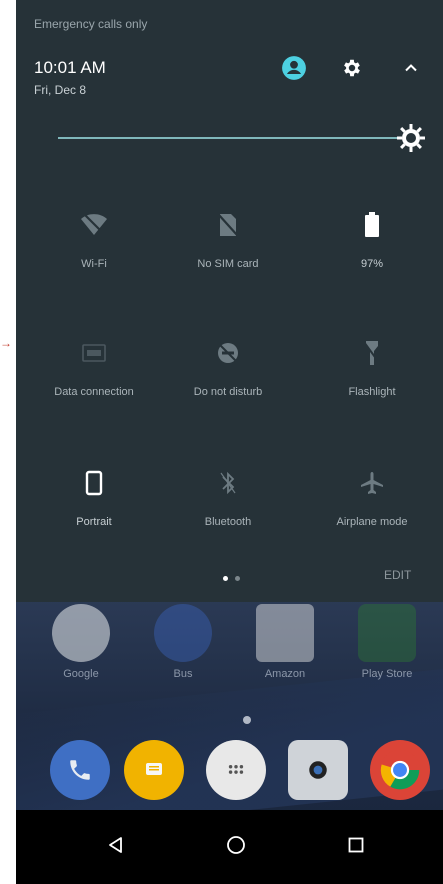 The width and height of the screenshot is (443, 884). I want to click on app-label: Play Store, so click(387, 674).